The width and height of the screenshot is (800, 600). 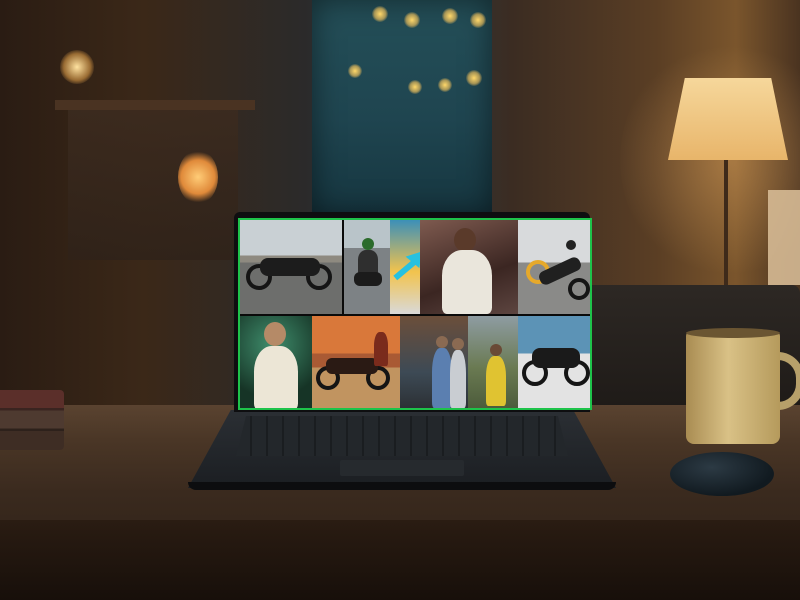 I want to click on laptop-keyboard, so click(x=402, y=436).